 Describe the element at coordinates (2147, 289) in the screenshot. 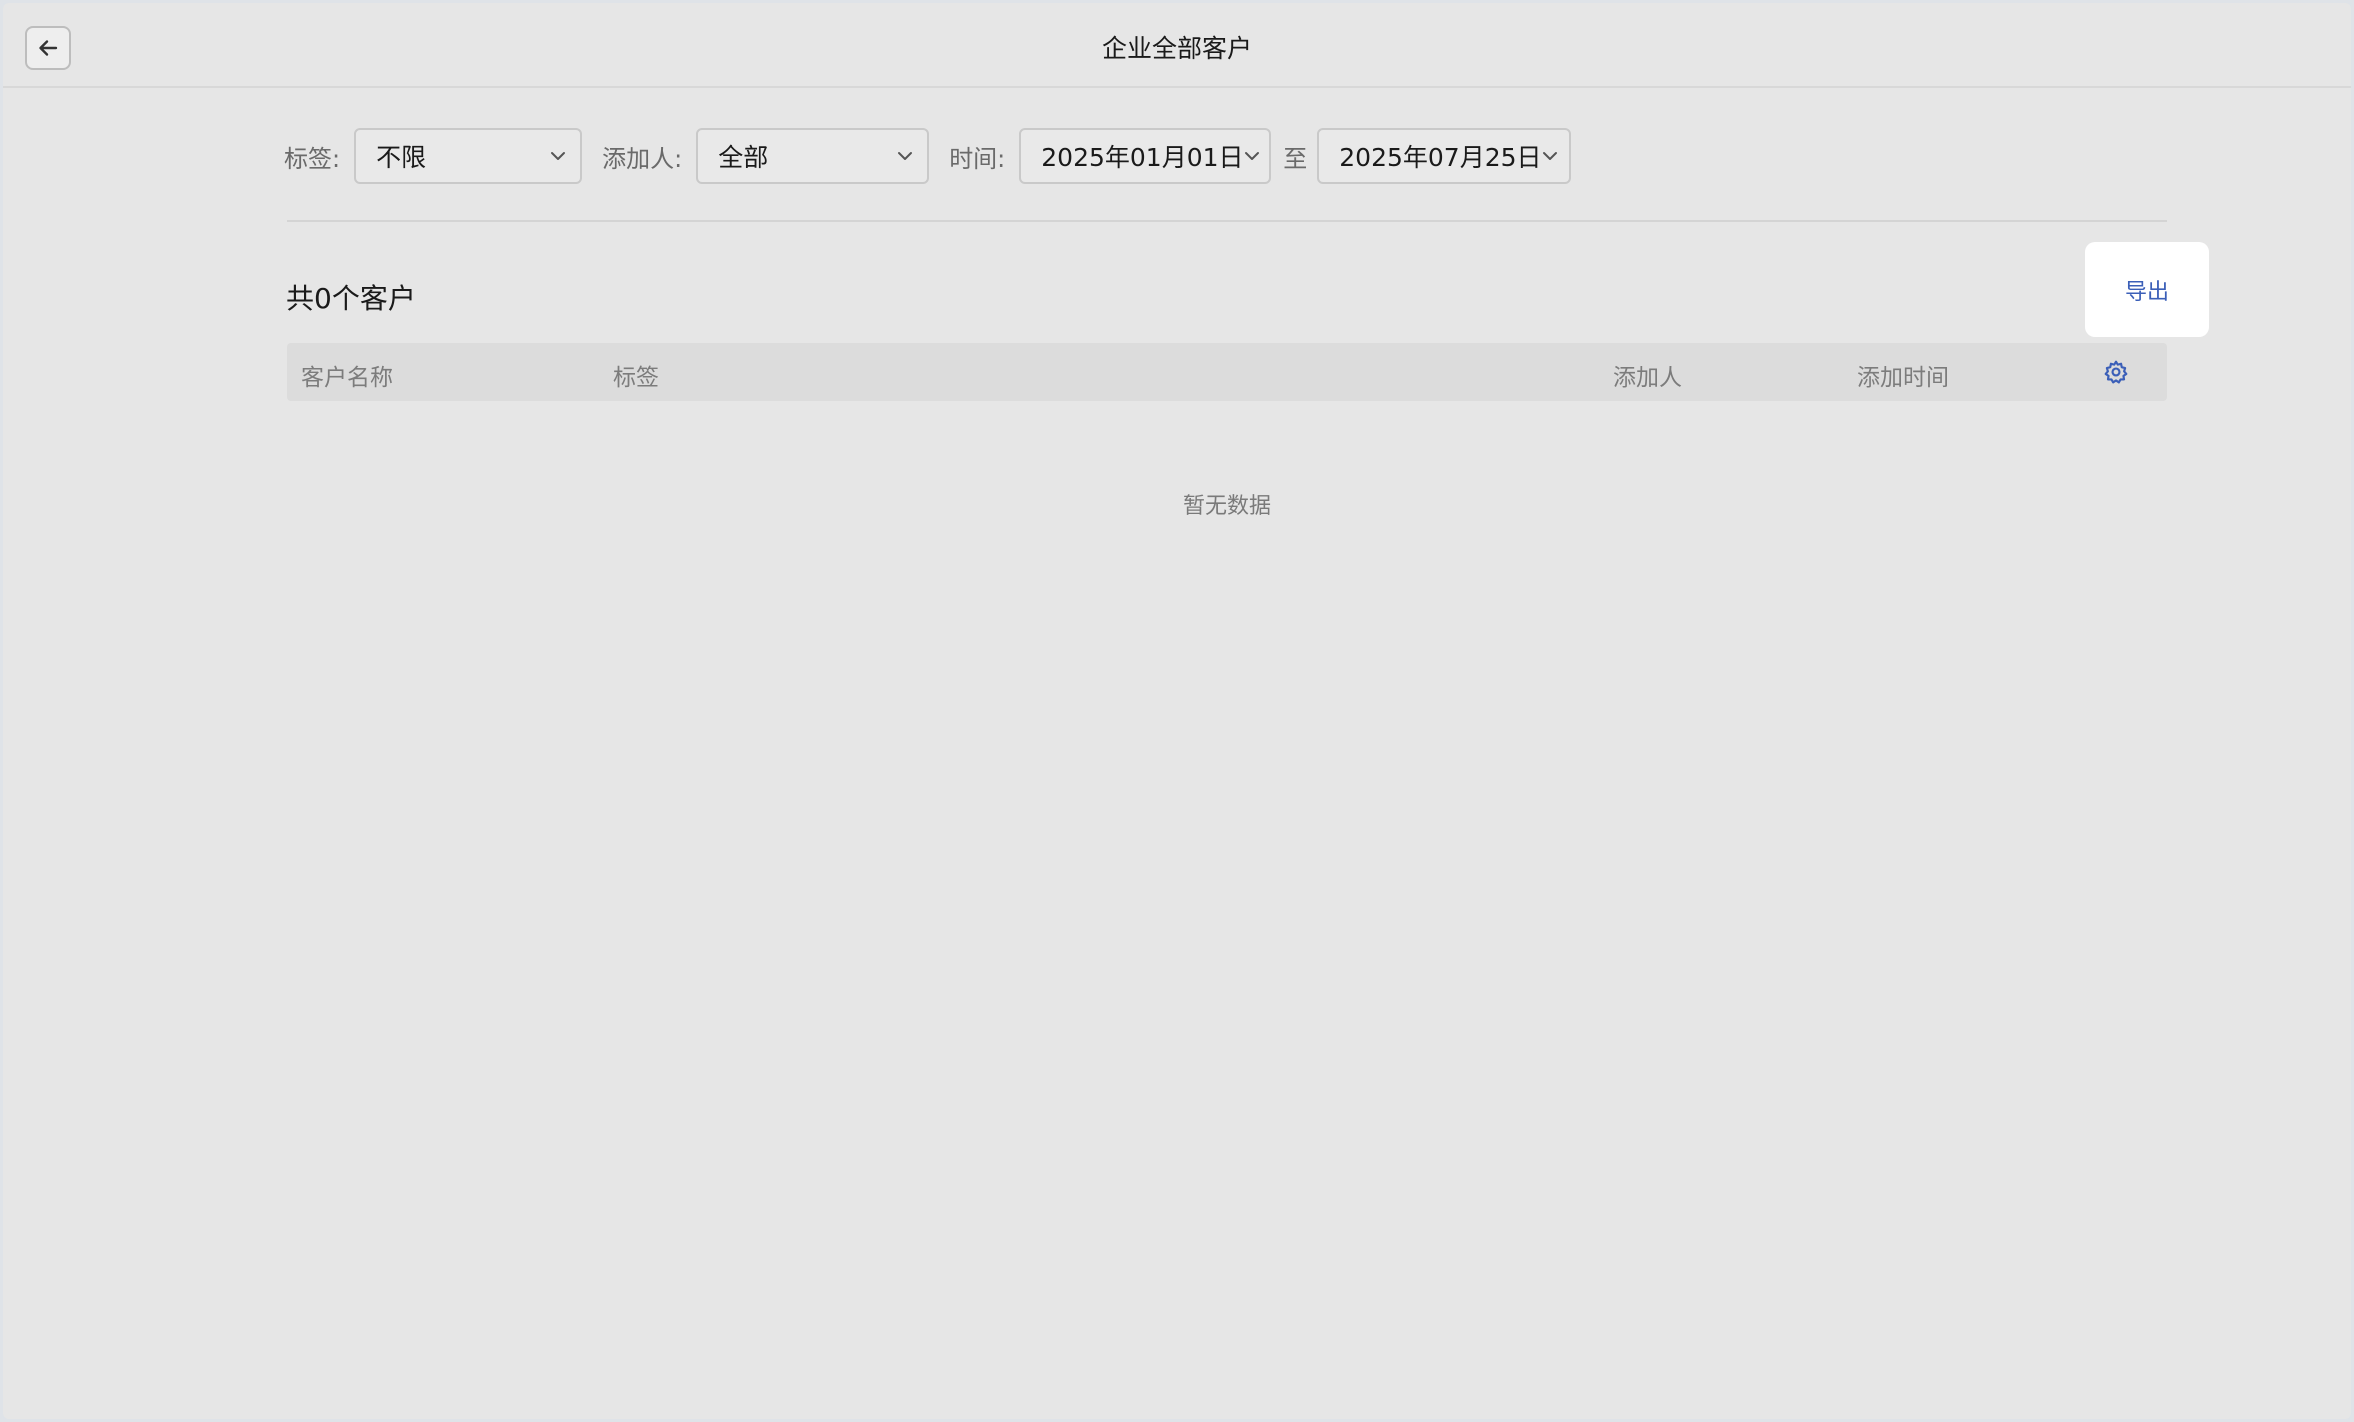

I see `export-button: 导出` at that location.